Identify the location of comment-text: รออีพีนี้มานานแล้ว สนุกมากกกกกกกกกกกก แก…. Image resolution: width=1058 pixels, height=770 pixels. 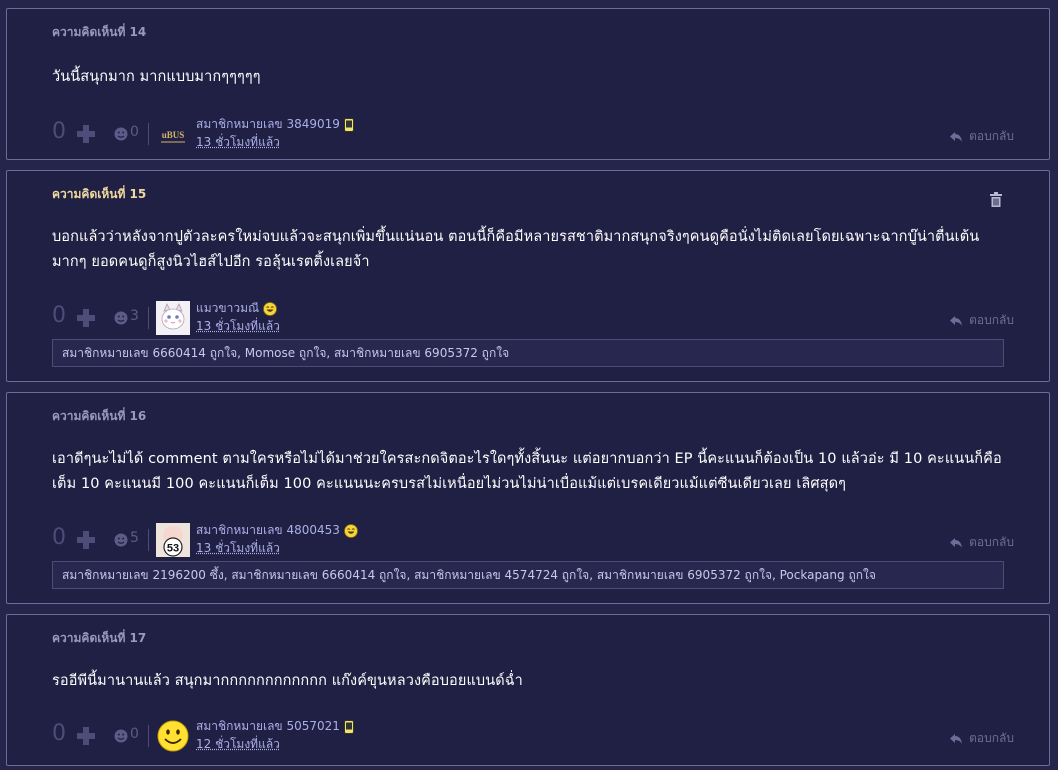
(287, 681).